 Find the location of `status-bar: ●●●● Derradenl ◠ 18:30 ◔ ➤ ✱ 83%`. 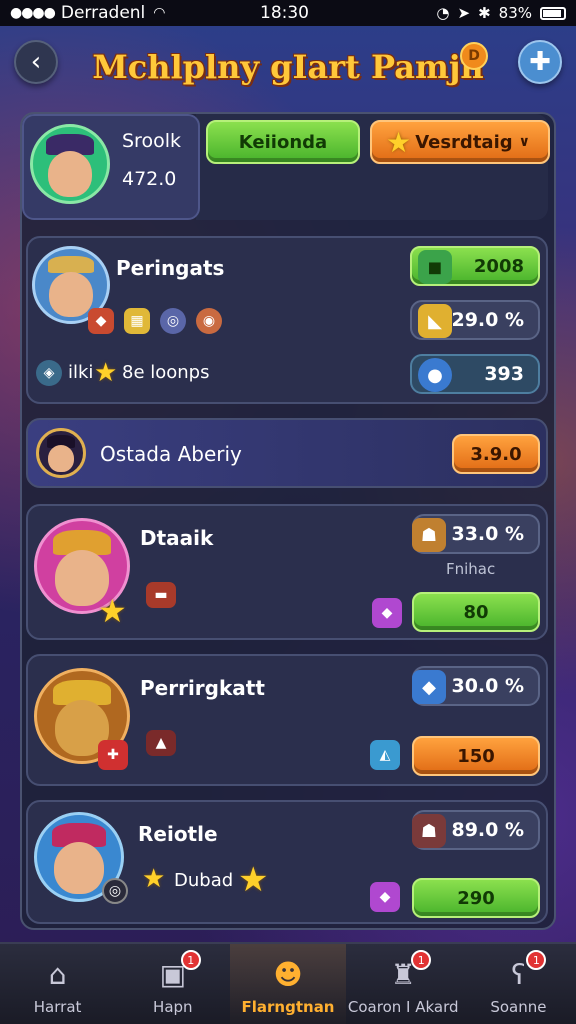

status-bar: ●●●● Derradenl ◠ 18:30 ◔ ➤ ✱ 83% is located at coordinates (288, 13).